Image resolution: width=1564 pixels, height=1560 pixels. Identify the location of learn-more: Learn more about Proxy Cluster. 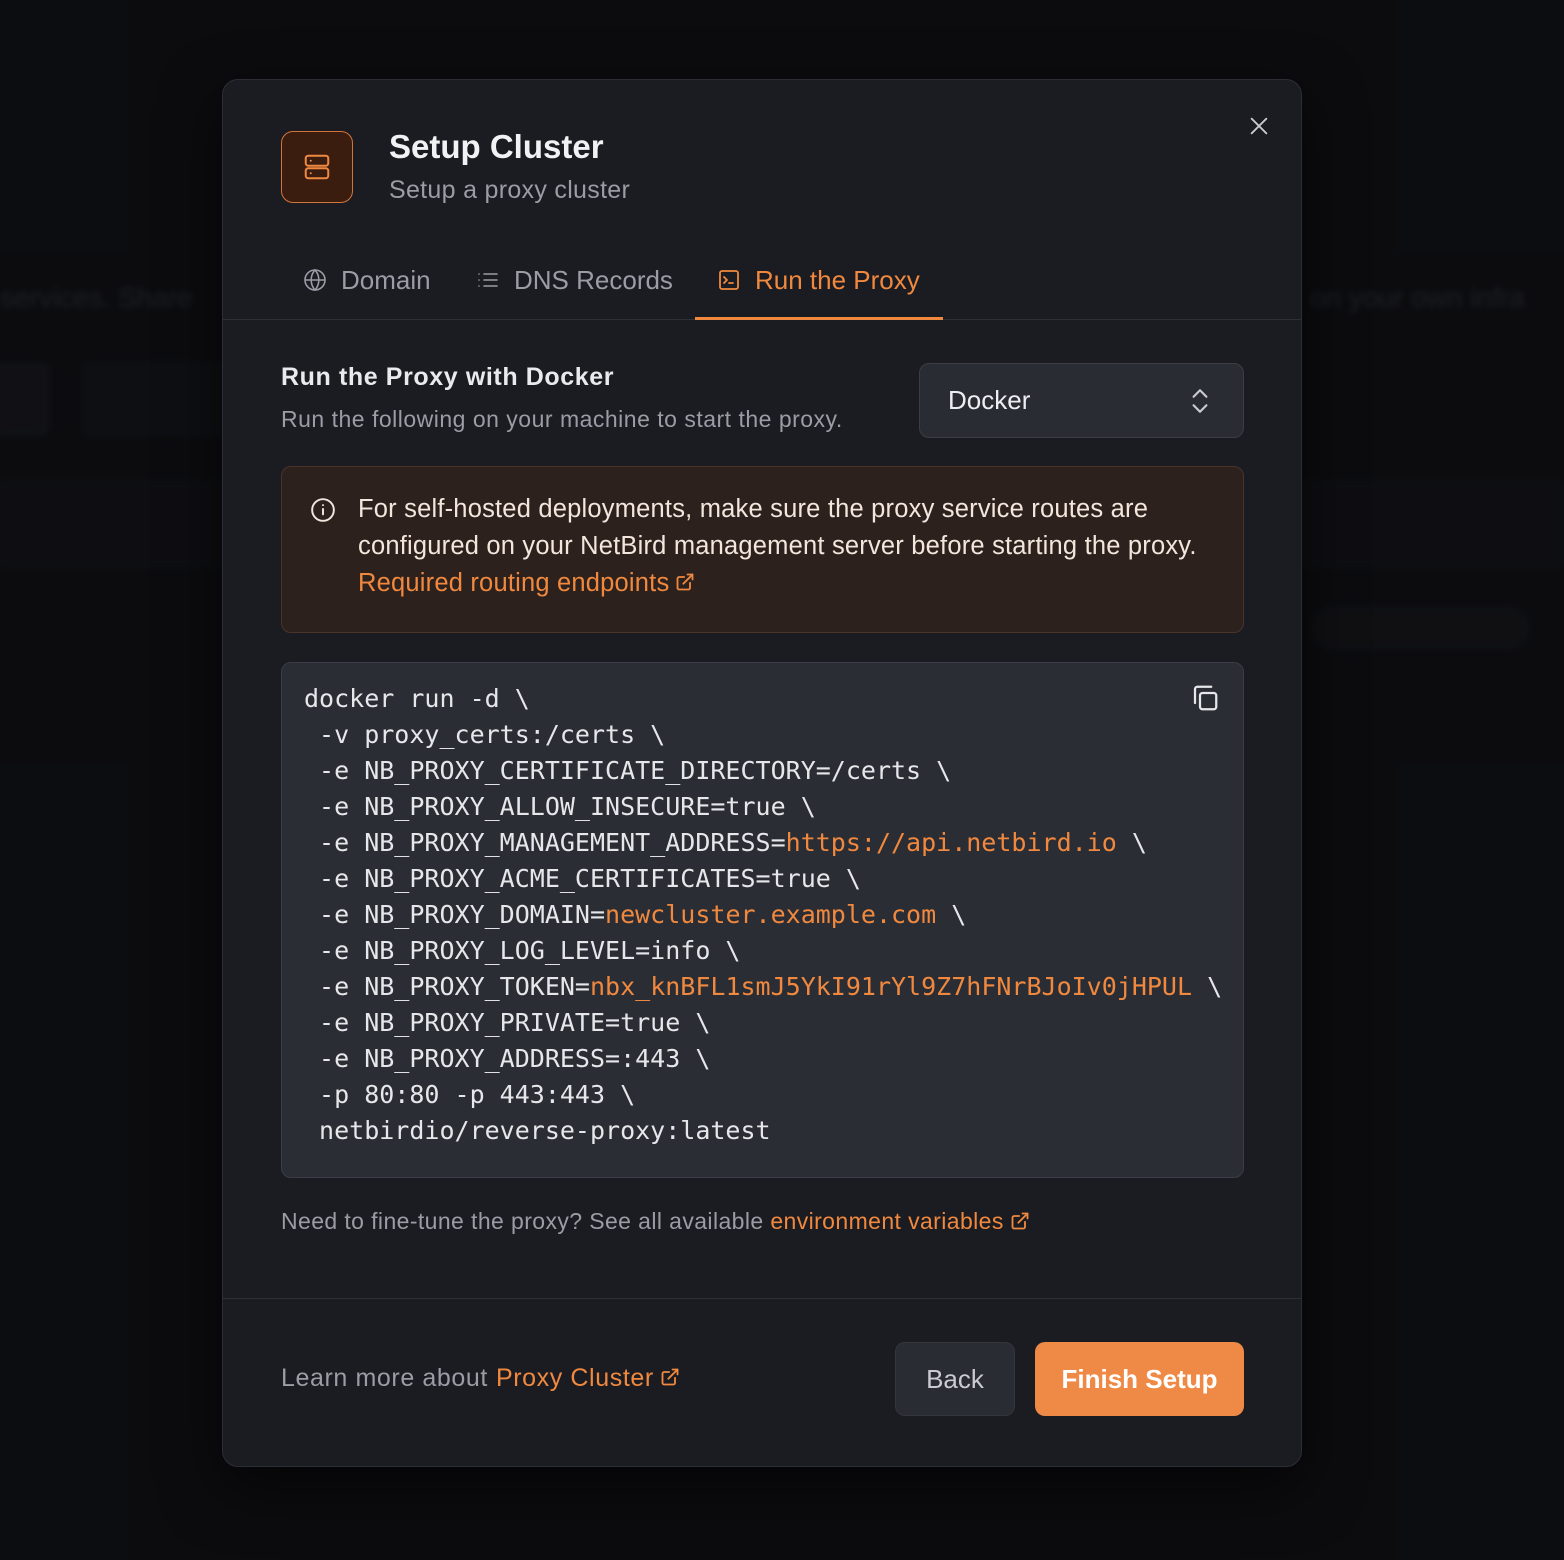
(480, 1378).